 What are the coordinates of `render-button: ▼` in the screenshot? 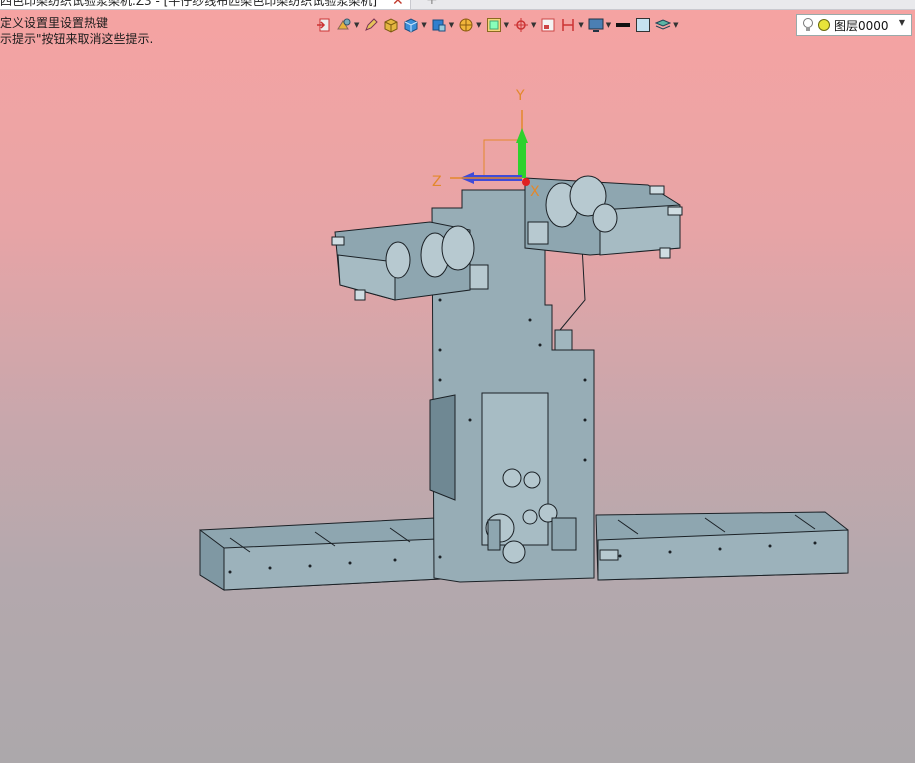 It's located at (470, 25).